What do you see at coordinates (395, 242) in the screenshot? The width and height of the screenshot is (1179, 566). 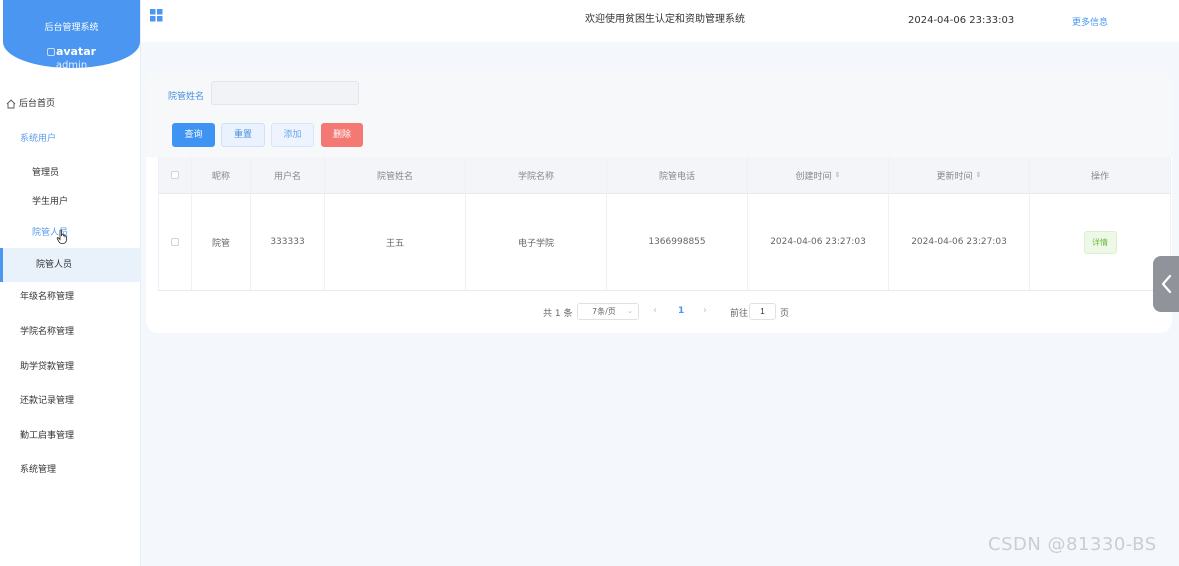 I see `cell-staff-name: 王五` at bounding box center [395, 242].